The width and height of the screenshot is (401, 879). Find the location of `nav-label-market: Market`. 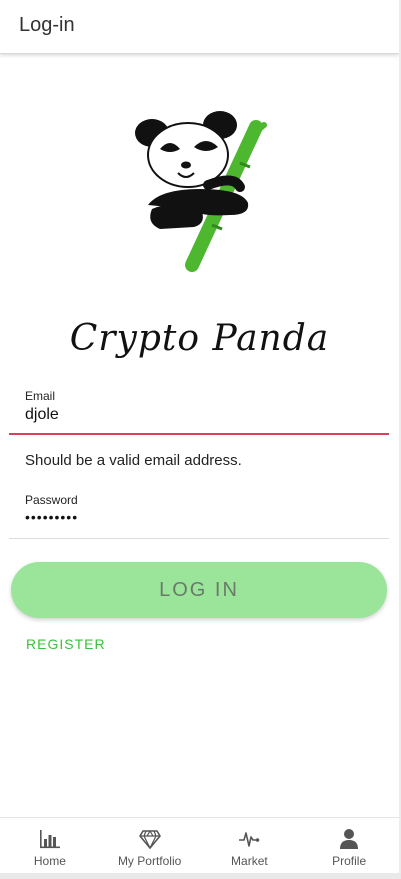

nav-label-market: Market is located at coordinates (249, 861).